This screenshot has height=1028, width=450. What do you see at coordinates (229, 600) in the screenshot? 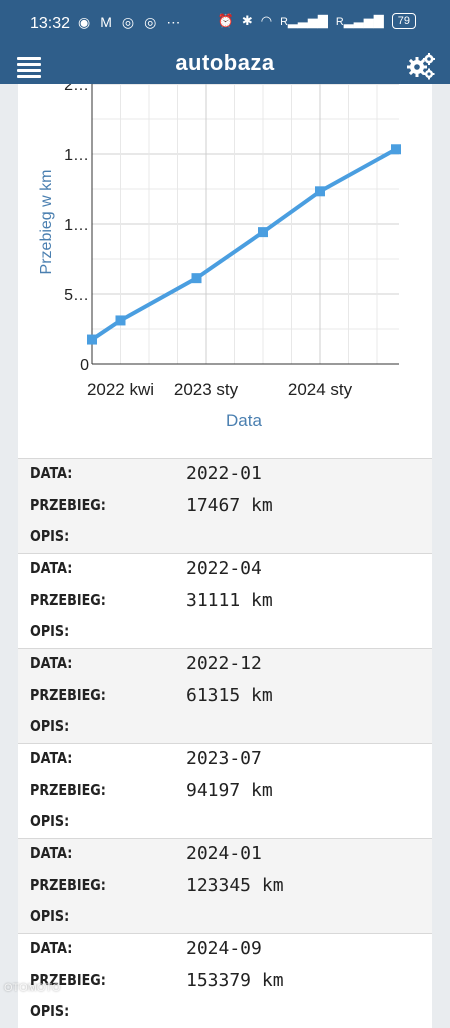
I see `entry-mileage: 31111 km` at bounding box center [229, 600].